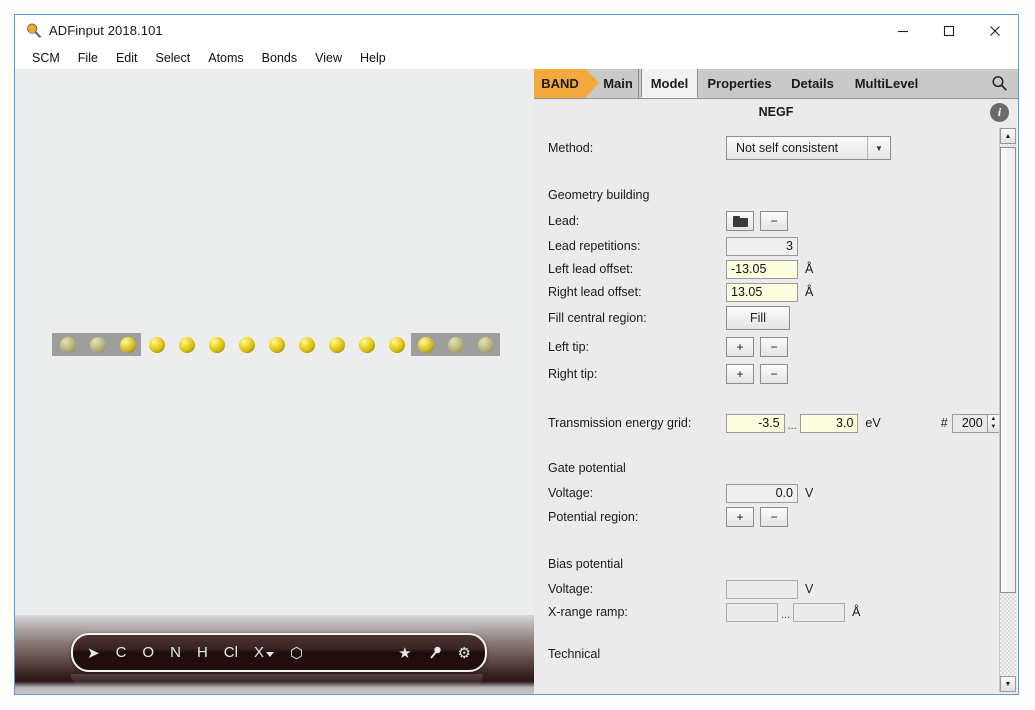 This screenshot has height=710, width=1035. I want to click on left-lead-offset-unit: Å, so click(809, 269).